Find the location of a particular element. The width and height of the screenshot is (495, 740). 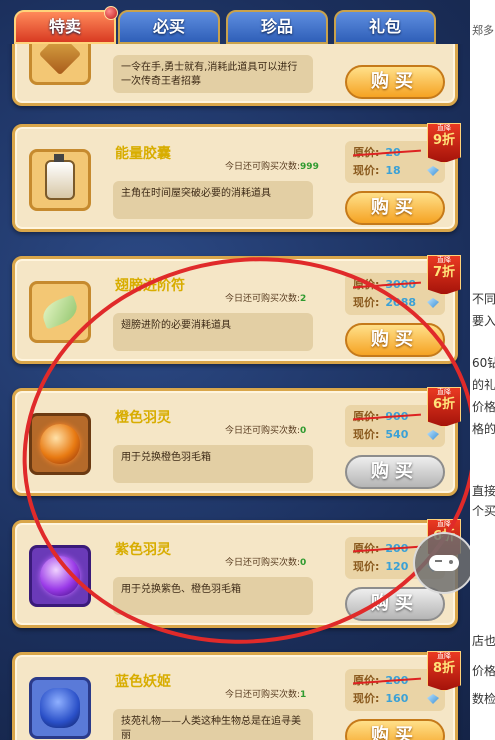

tab-must-buy: 必买 is located at coordinates (169, 27).